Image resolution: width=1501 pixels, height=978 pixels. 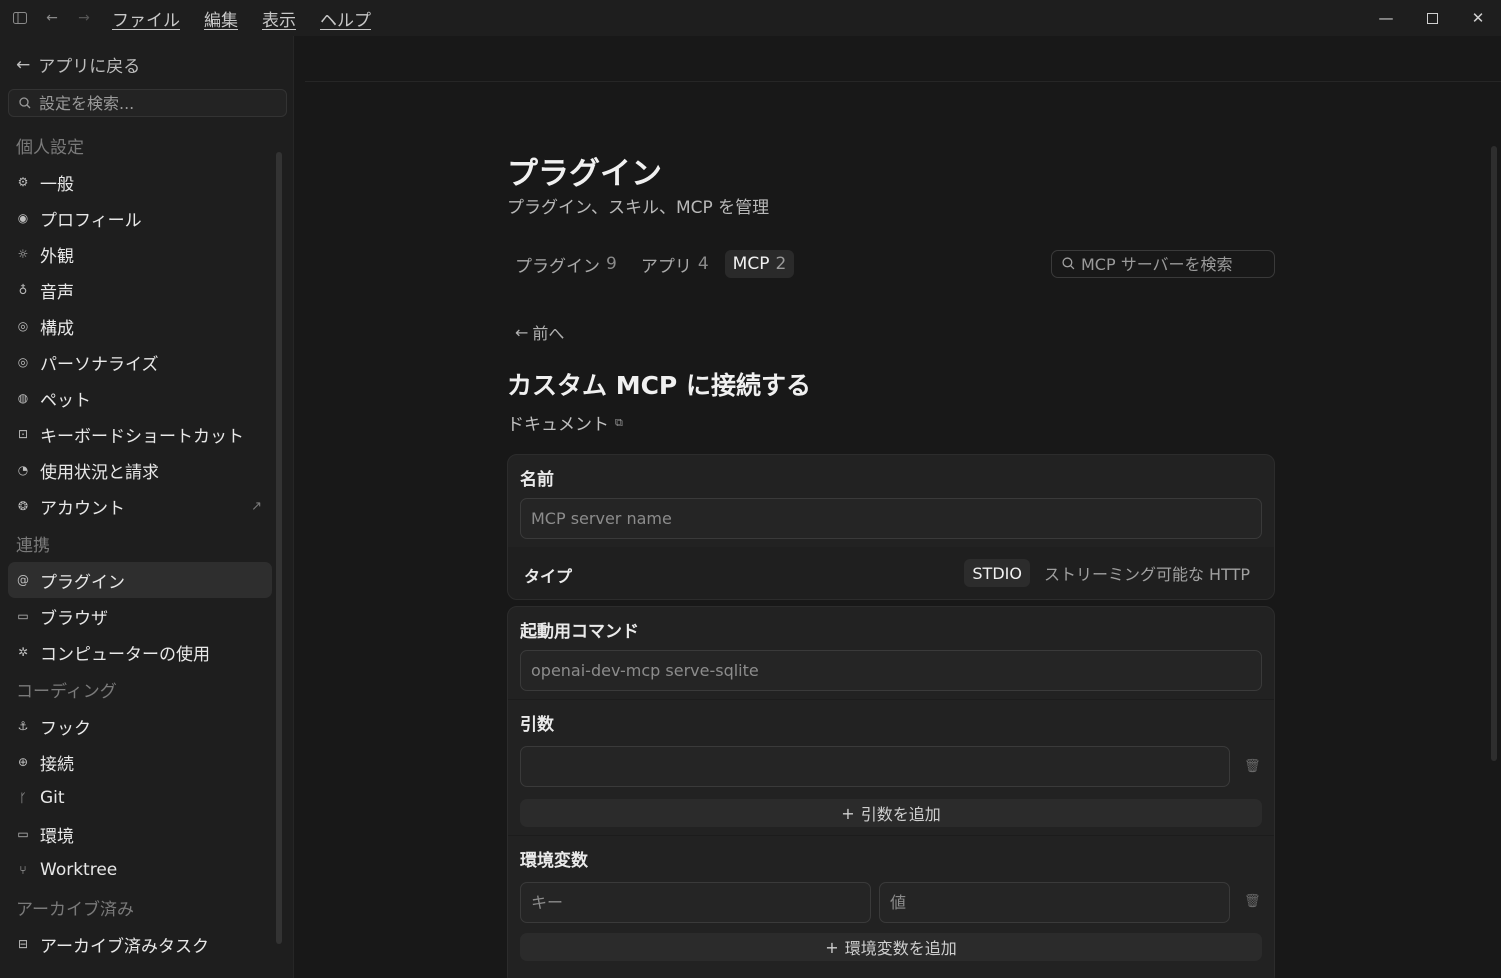 What do you see at coordinates (23, 254) in the screenshot?
I see `sun-icon: ☼` at bounding box center [23, 254].